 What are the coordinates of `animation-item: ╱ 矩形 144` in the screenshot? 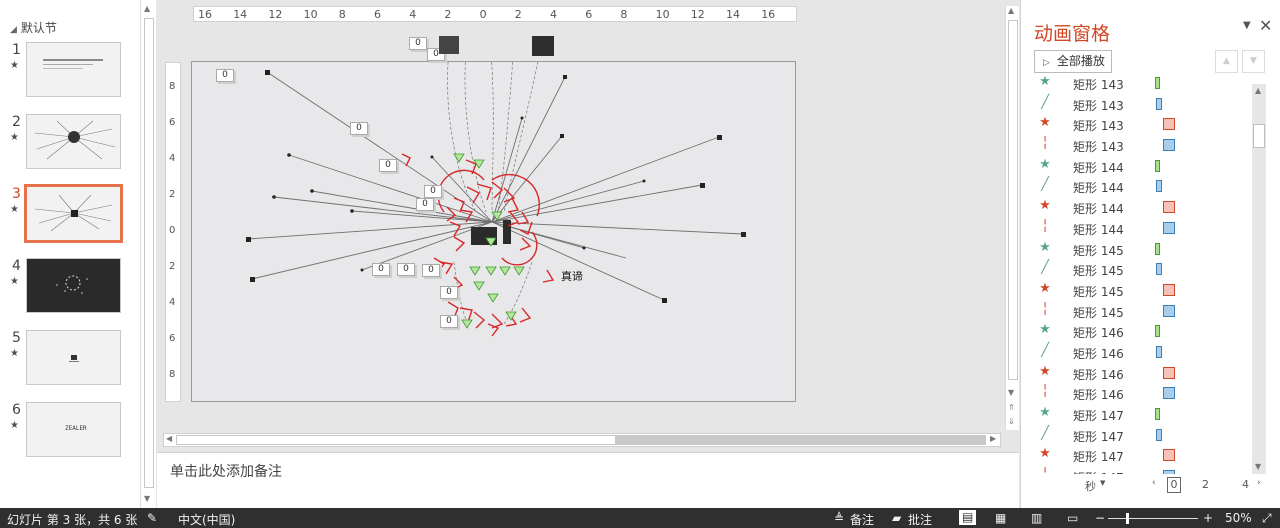 It's located at (1143, 185).